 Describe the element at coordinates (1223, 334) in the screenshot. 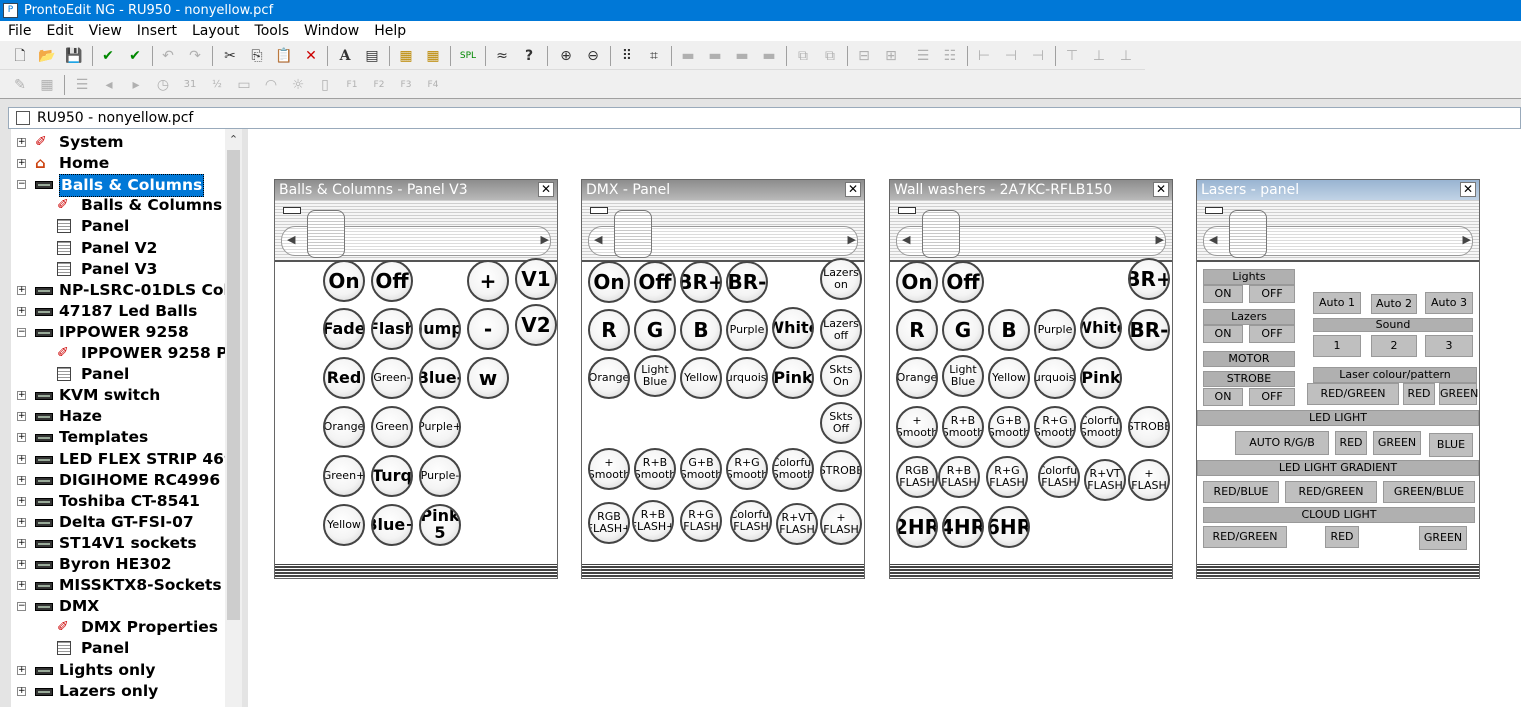

I see `panel-button: ON` at that location.